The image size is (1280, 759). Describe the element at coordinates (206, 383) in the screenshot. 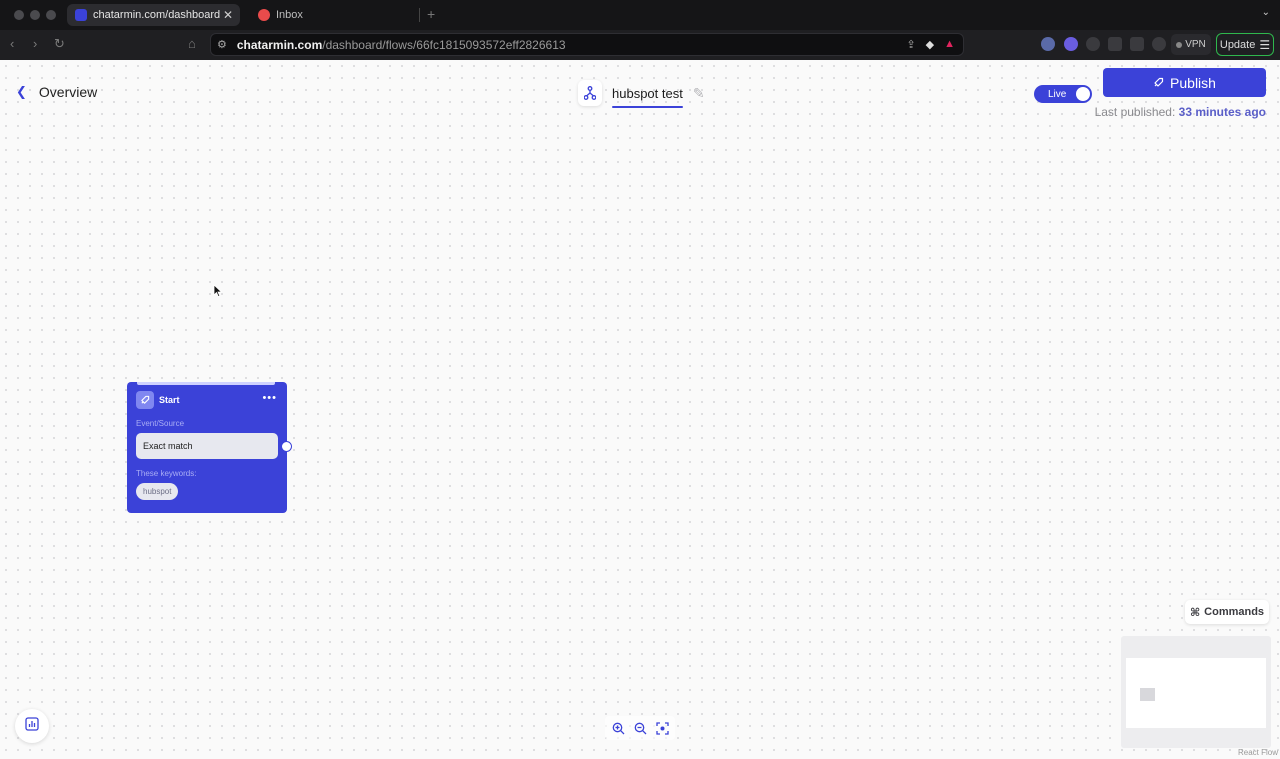

I see `node-top-accent` at that location.